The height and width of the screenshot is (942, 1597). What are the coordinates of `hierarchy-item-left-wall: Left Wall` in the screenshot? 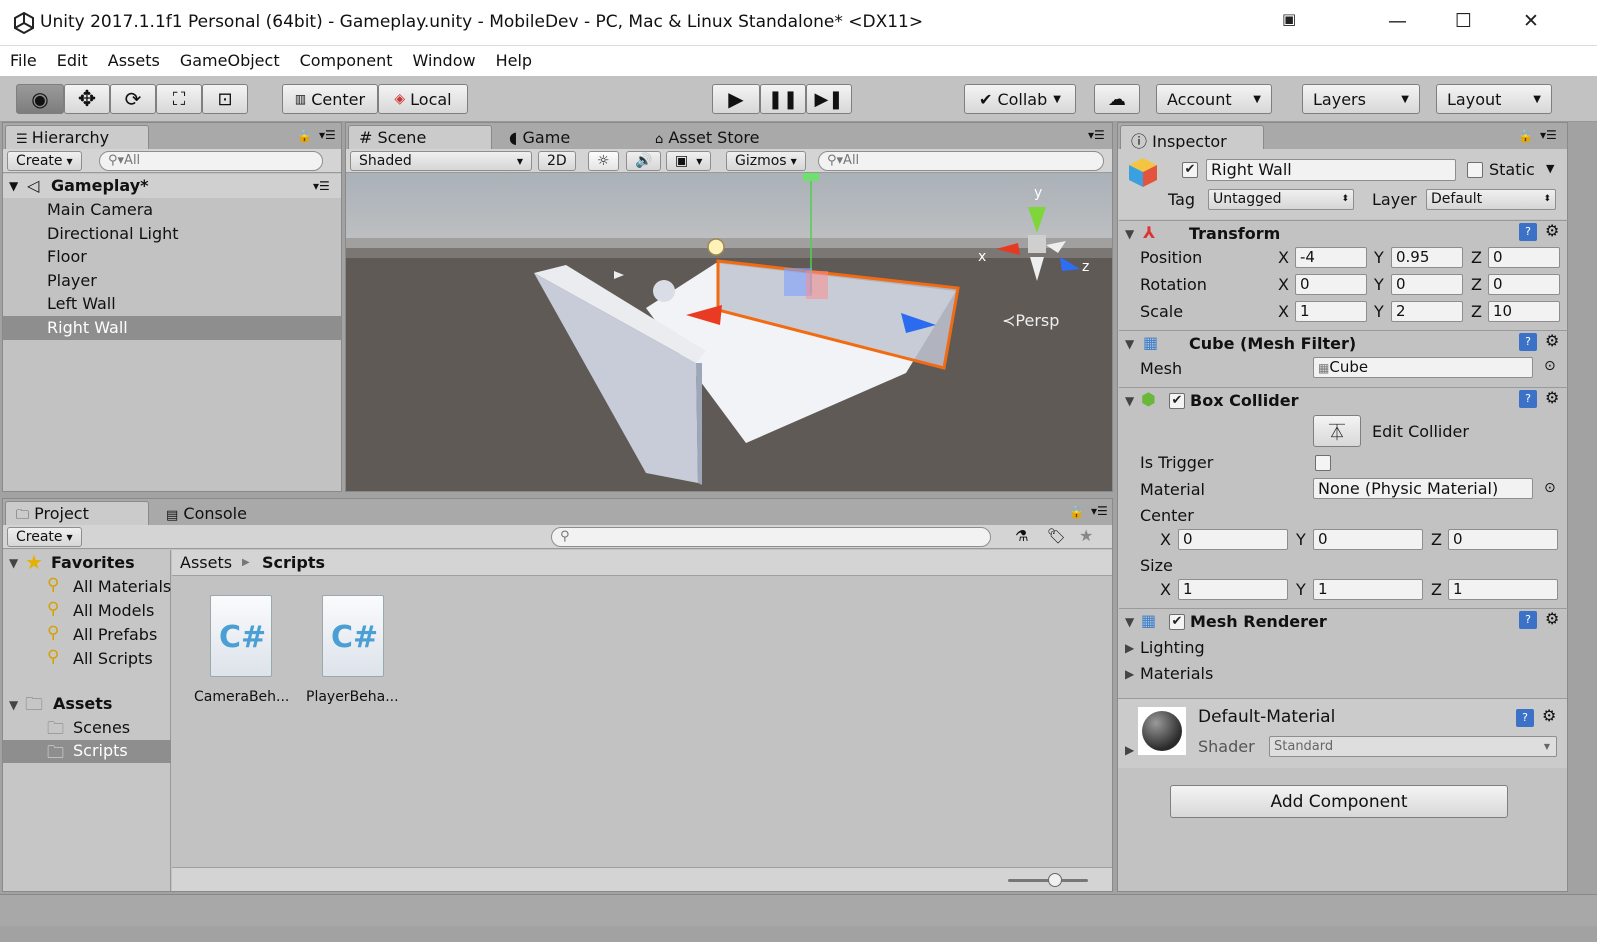 It's located at (172, 304).